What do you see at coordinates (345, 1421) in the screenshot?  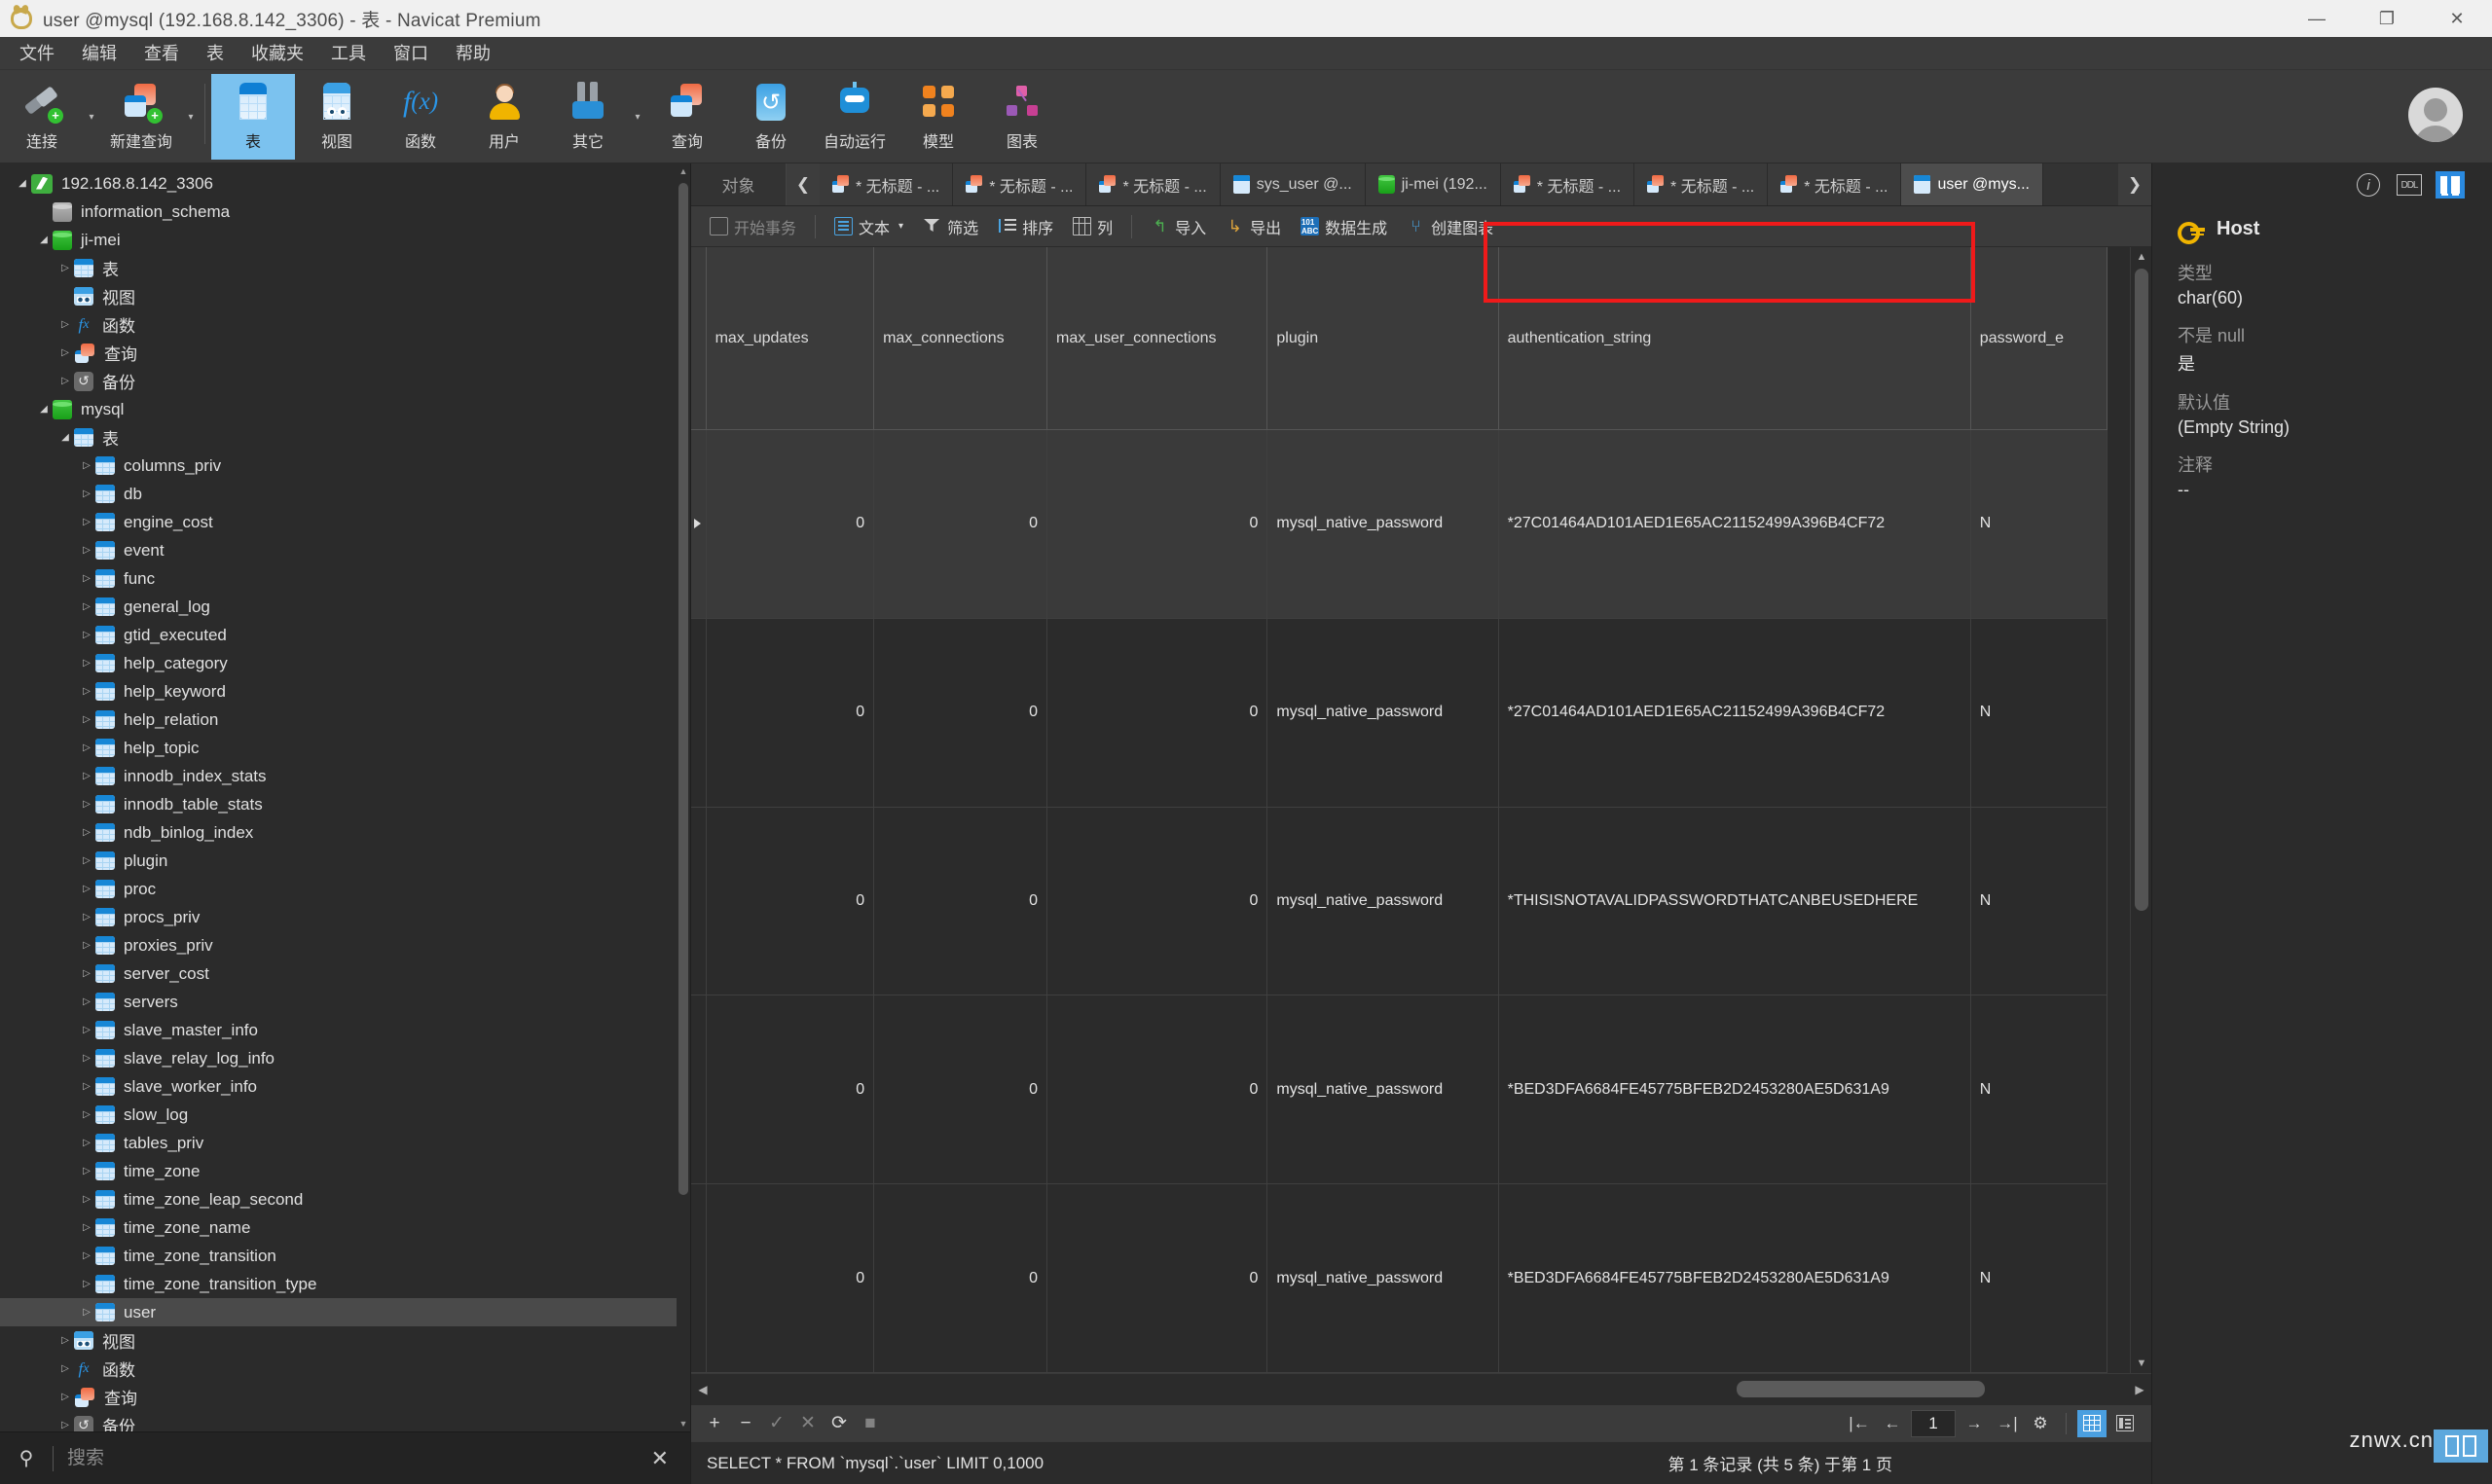 I see `tree-node-: ▷ ↺ 备份` at bounding box center [345, 1421].